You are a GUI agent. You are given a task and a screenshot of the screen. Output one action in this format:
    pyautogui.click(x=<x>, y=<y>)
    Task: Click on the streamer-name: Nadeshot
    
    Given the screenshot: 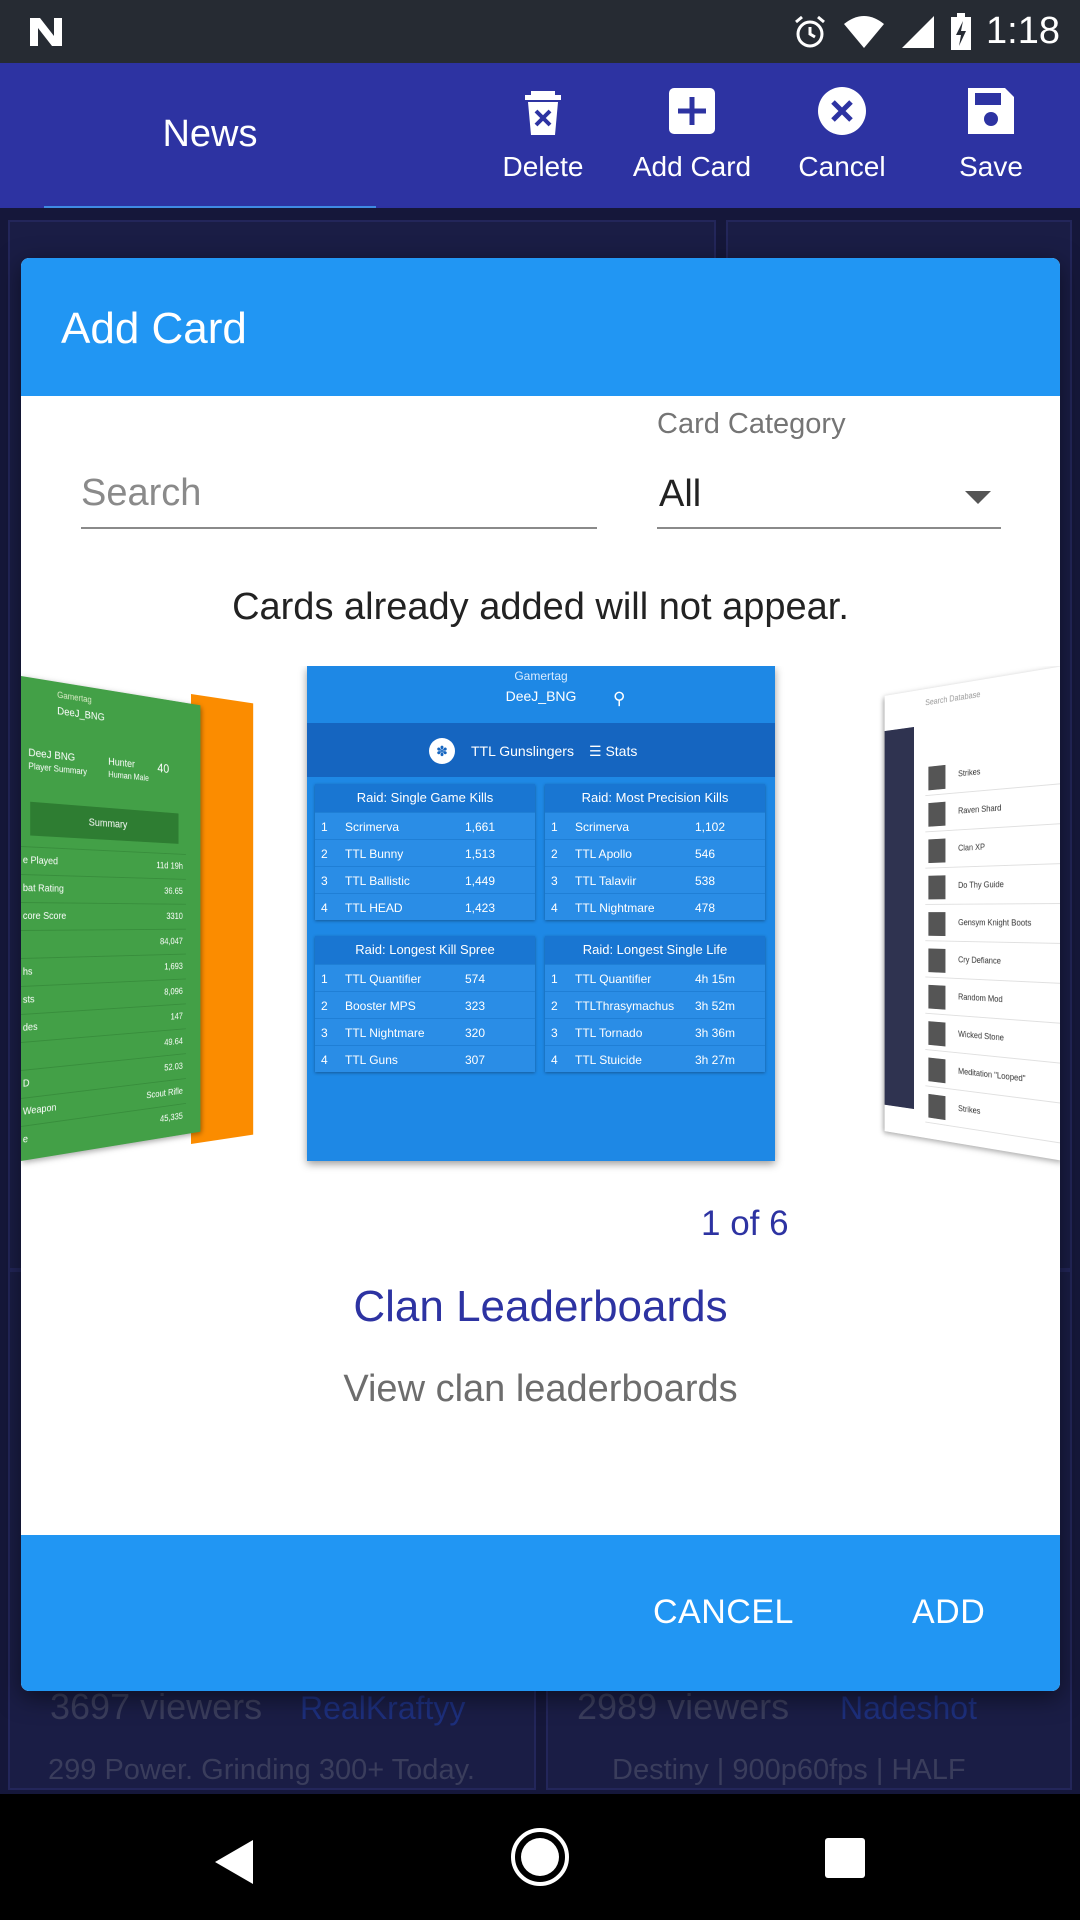 What is the action you would take?
    pyautogui.click(x=908, y=1708)
    